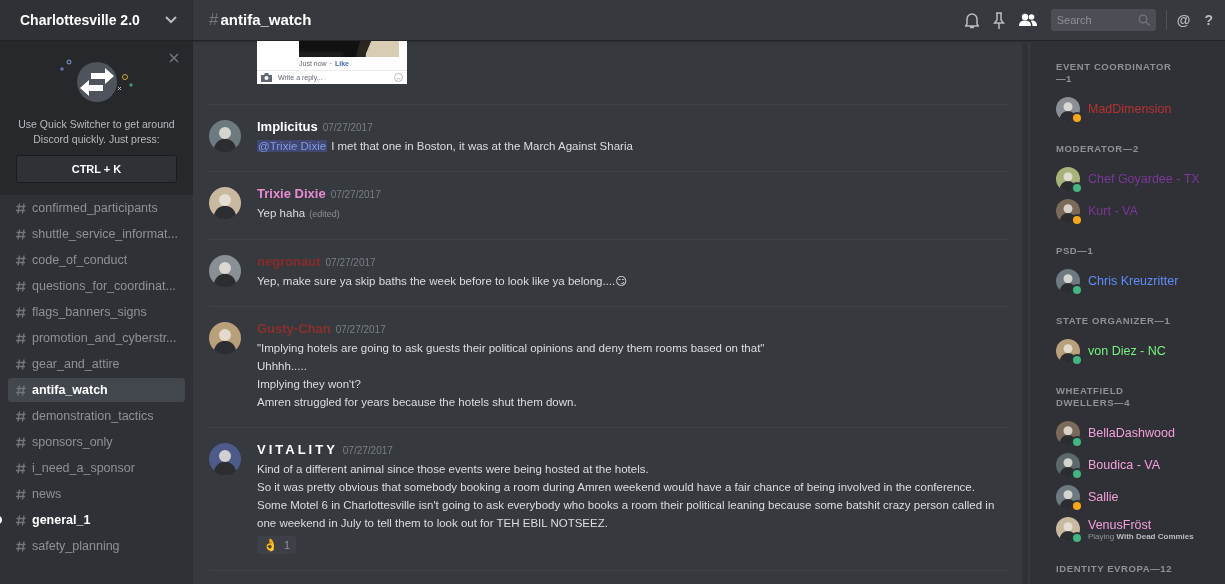 The width and height of the screenshot is (1225, 584). I want to click on role-header: WHEATFIELD DWELLERS—4, so click(1094, 397).